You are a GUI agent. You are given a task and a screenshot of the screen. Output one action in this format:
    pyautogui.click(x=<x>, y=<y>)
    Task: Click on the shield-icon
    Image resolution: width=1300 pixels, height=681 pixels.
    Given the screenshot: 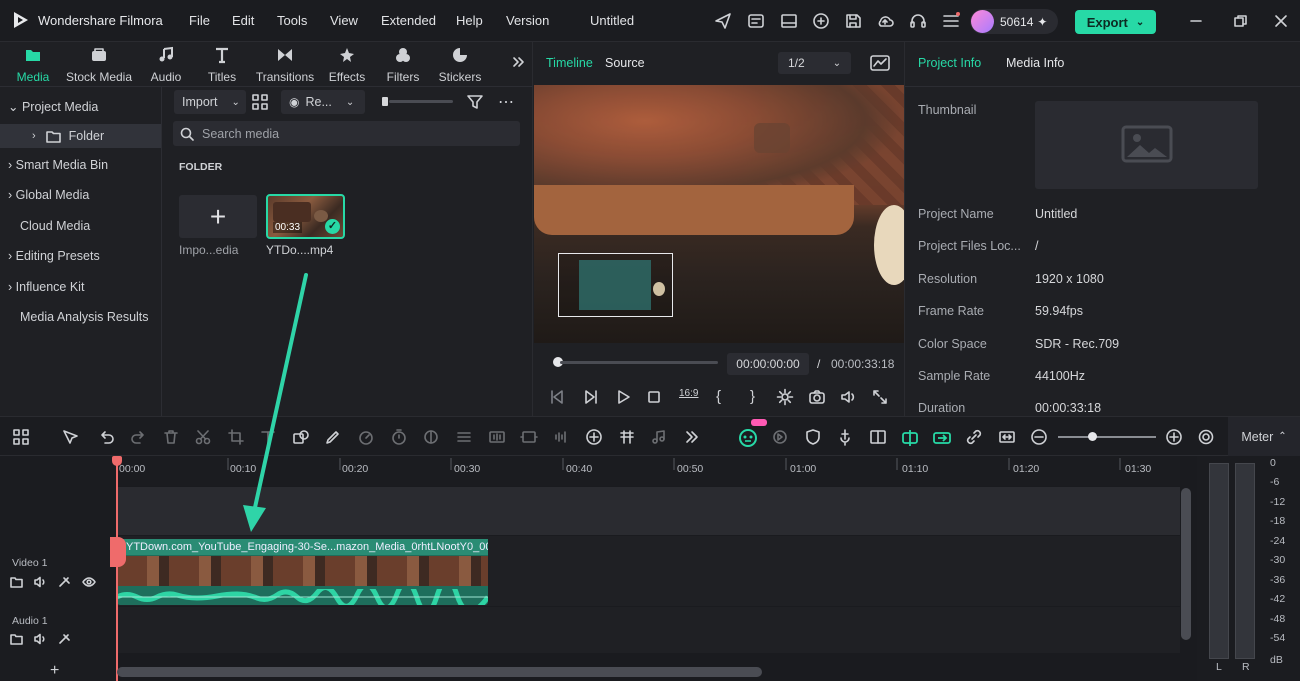 What is the action you would take?
    pyautogui.click(x=813, y=437)
    